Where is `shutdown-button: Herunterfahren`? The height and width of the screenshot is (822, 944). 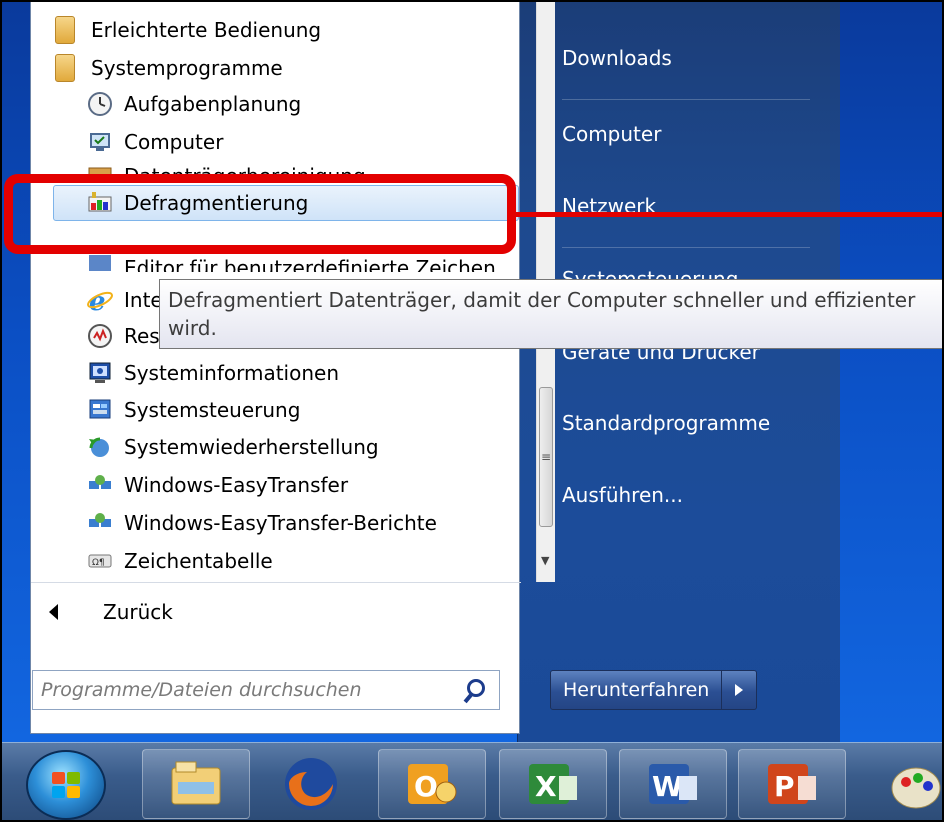 shutdown-button: Herunterfahren is located at coordinates (636, 690).